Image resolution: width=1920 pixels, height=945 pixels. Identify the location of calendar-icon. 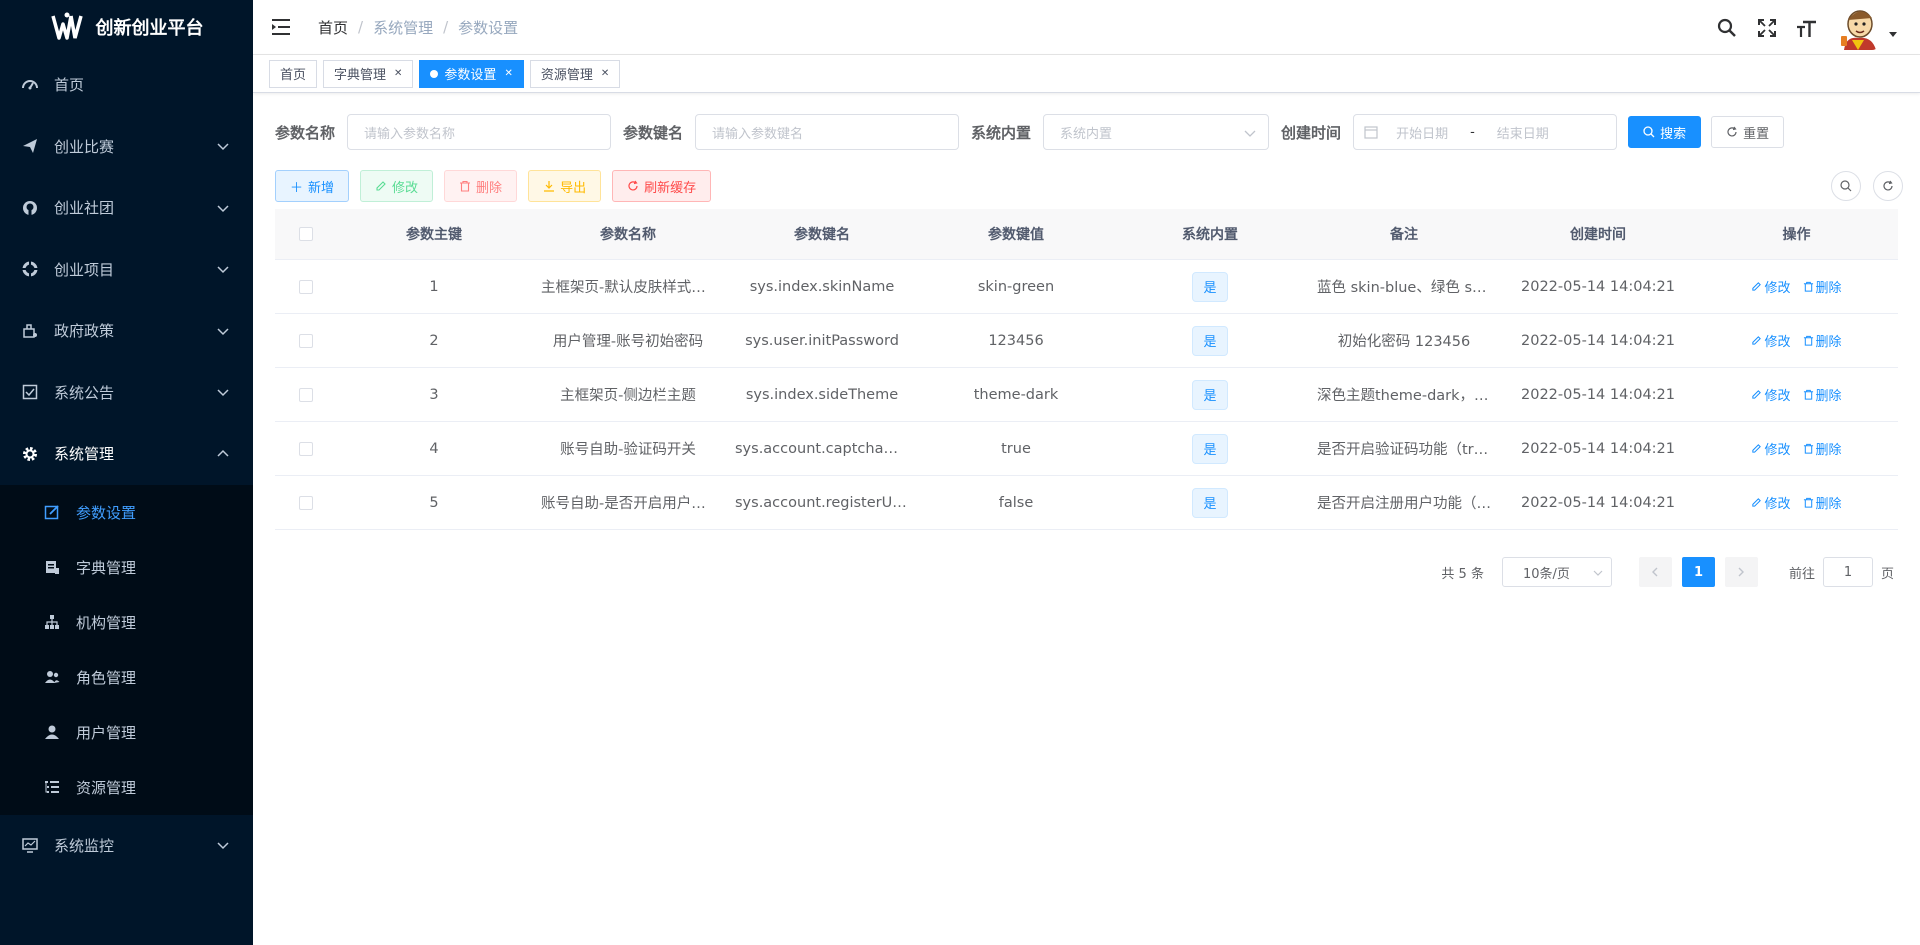
(1371, 132).